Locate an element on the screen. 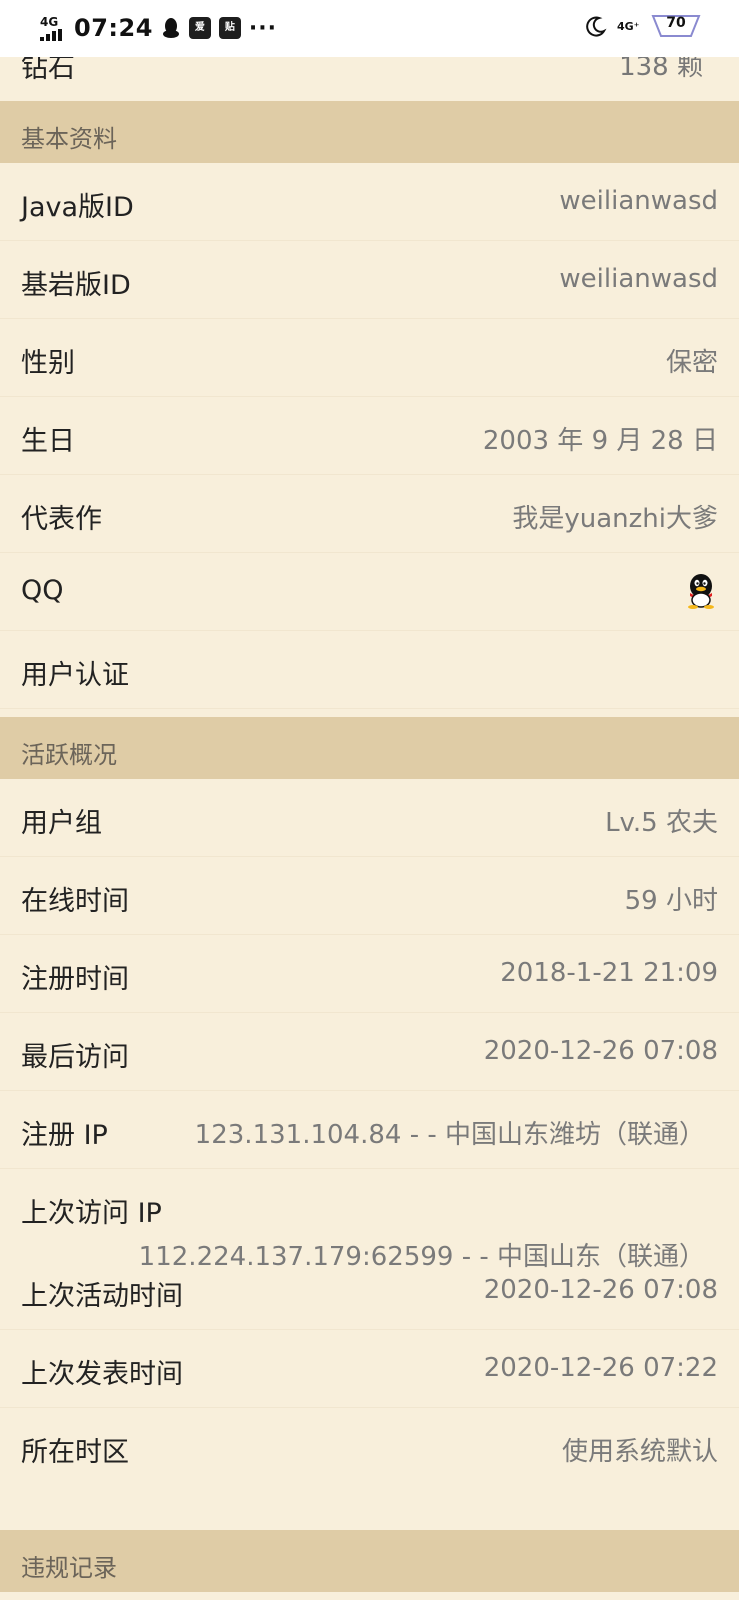  row-last-activity-time: 上次活动时间 2020-12-26 07:08 is located at coordinates (369, 1291).